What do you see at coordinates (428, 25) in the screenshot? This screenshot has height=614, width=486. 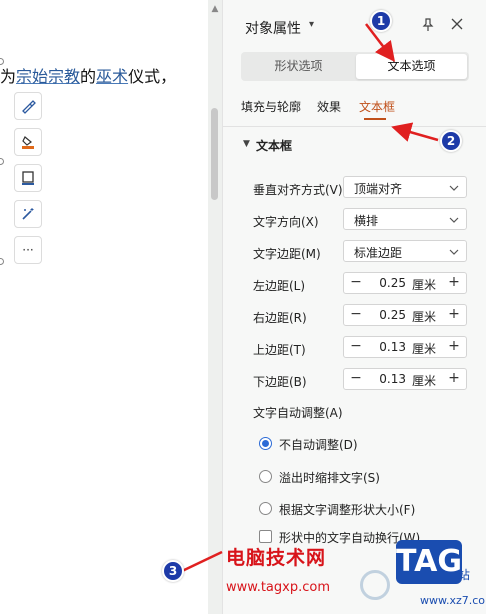 I see `pin-icon` at bounding box center [428, 25].